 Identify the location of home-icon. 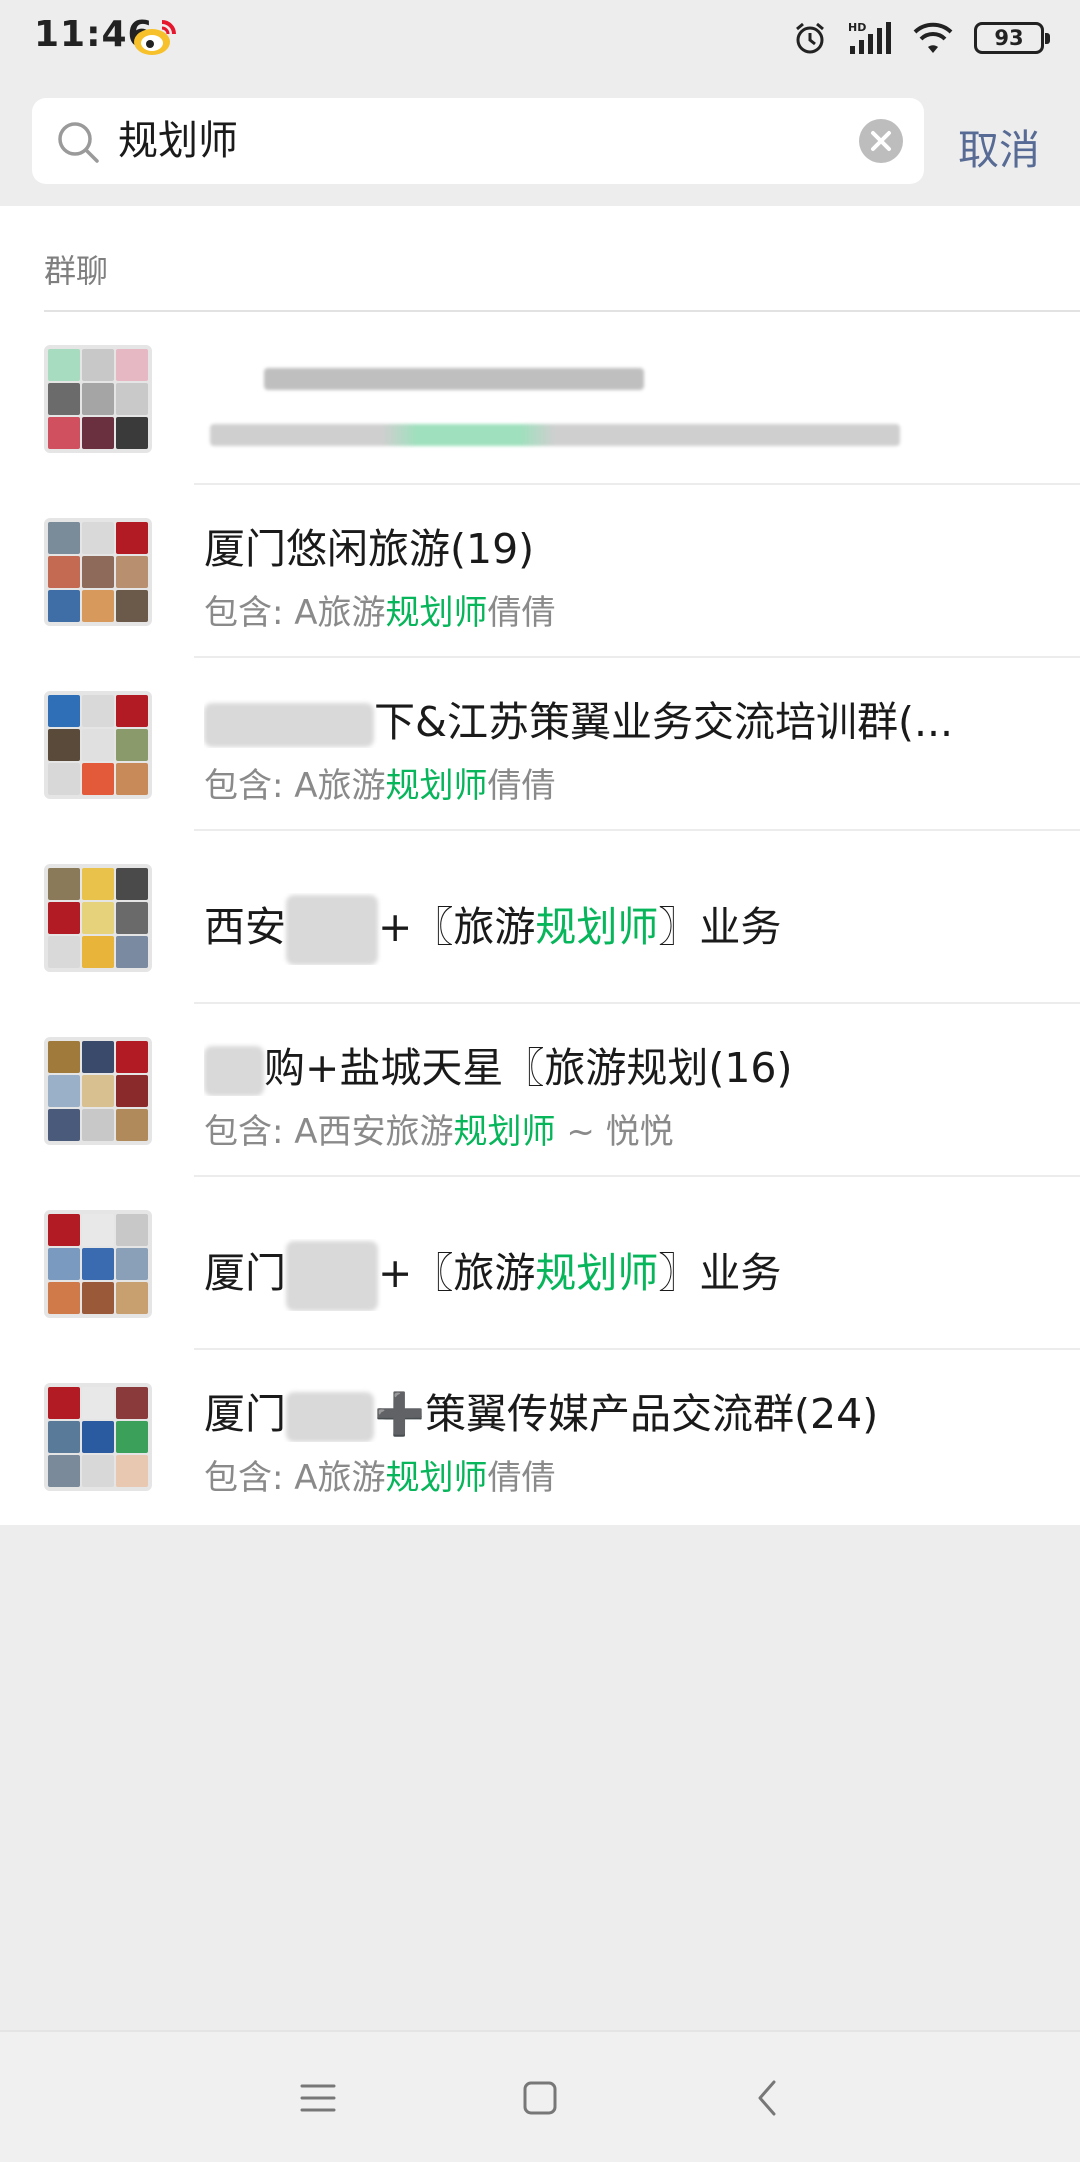
(540, 2098).